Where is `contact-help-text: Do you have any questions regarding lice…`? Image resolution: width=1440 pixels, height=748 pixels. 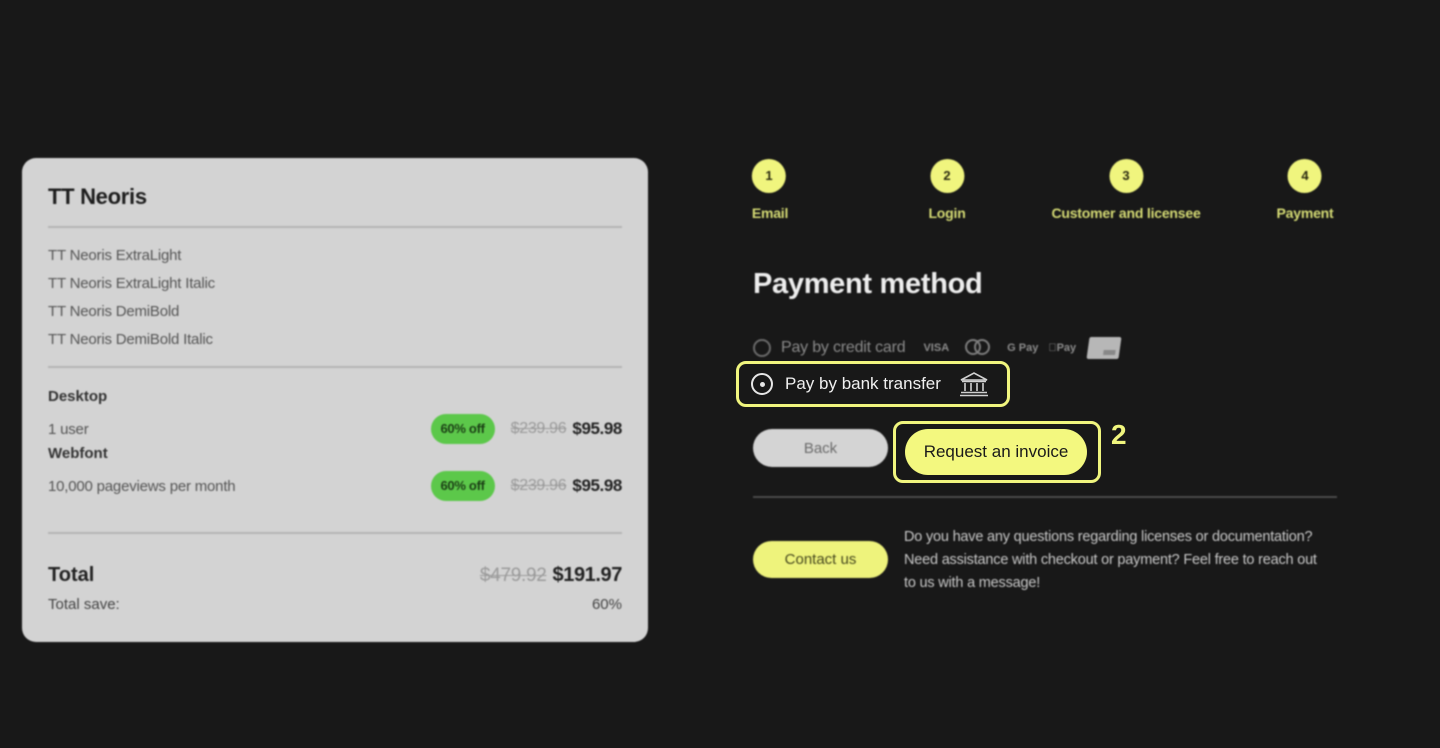 contact-help-text: Do you have any questions regarding lice… is located at coordinates (1110, 560).